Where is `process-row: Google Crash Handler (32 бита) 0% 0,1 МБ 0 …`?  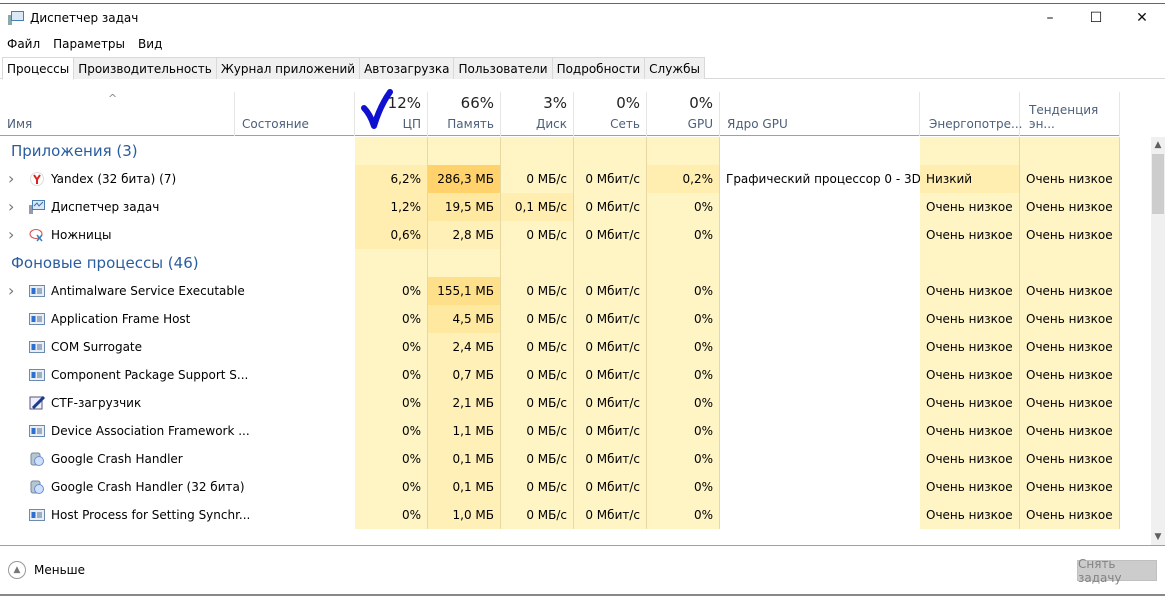 process-row: Google Crash Handler (32 бита) 0% 0,1 МБ 0 … is located at coordinates (560, 487).